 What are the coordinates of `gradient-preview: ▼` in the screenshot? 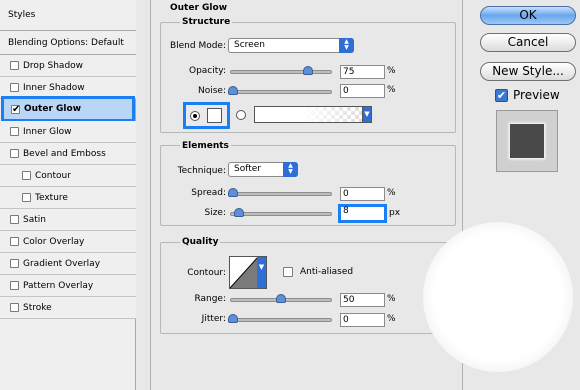 It's located at (313, 114).